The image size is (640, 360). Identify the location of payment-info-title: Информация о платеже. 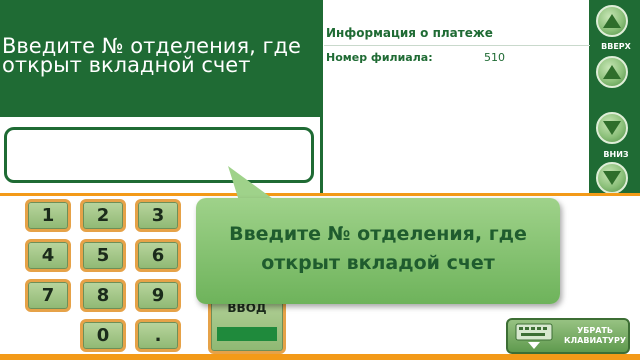
(409, 33).